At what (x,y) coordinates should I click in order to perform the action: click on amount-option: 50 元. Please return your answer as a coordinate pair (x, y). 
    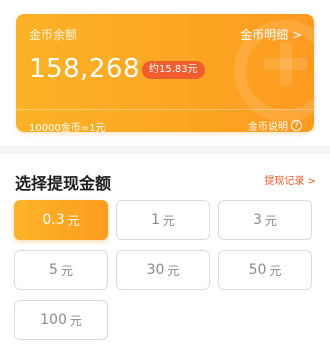
    Looking at the image, I should click on (265, 270).